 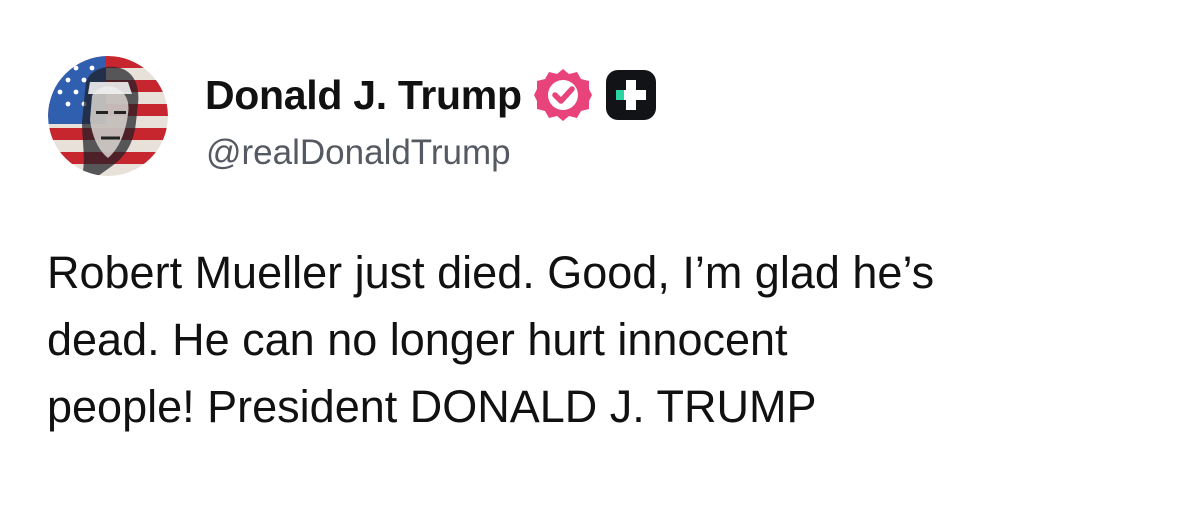 I want to click on flag-portrait-icon, so click(x=108, y=116).